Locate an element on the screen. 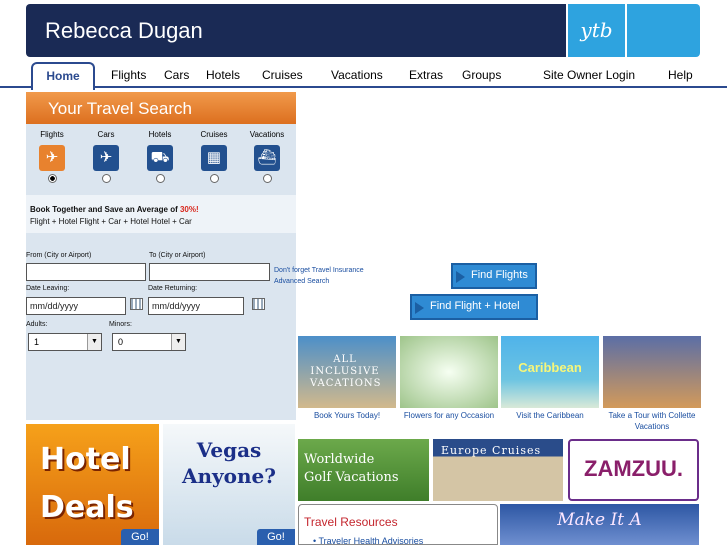  nav-help: Help is located at coordinates (680, 75).